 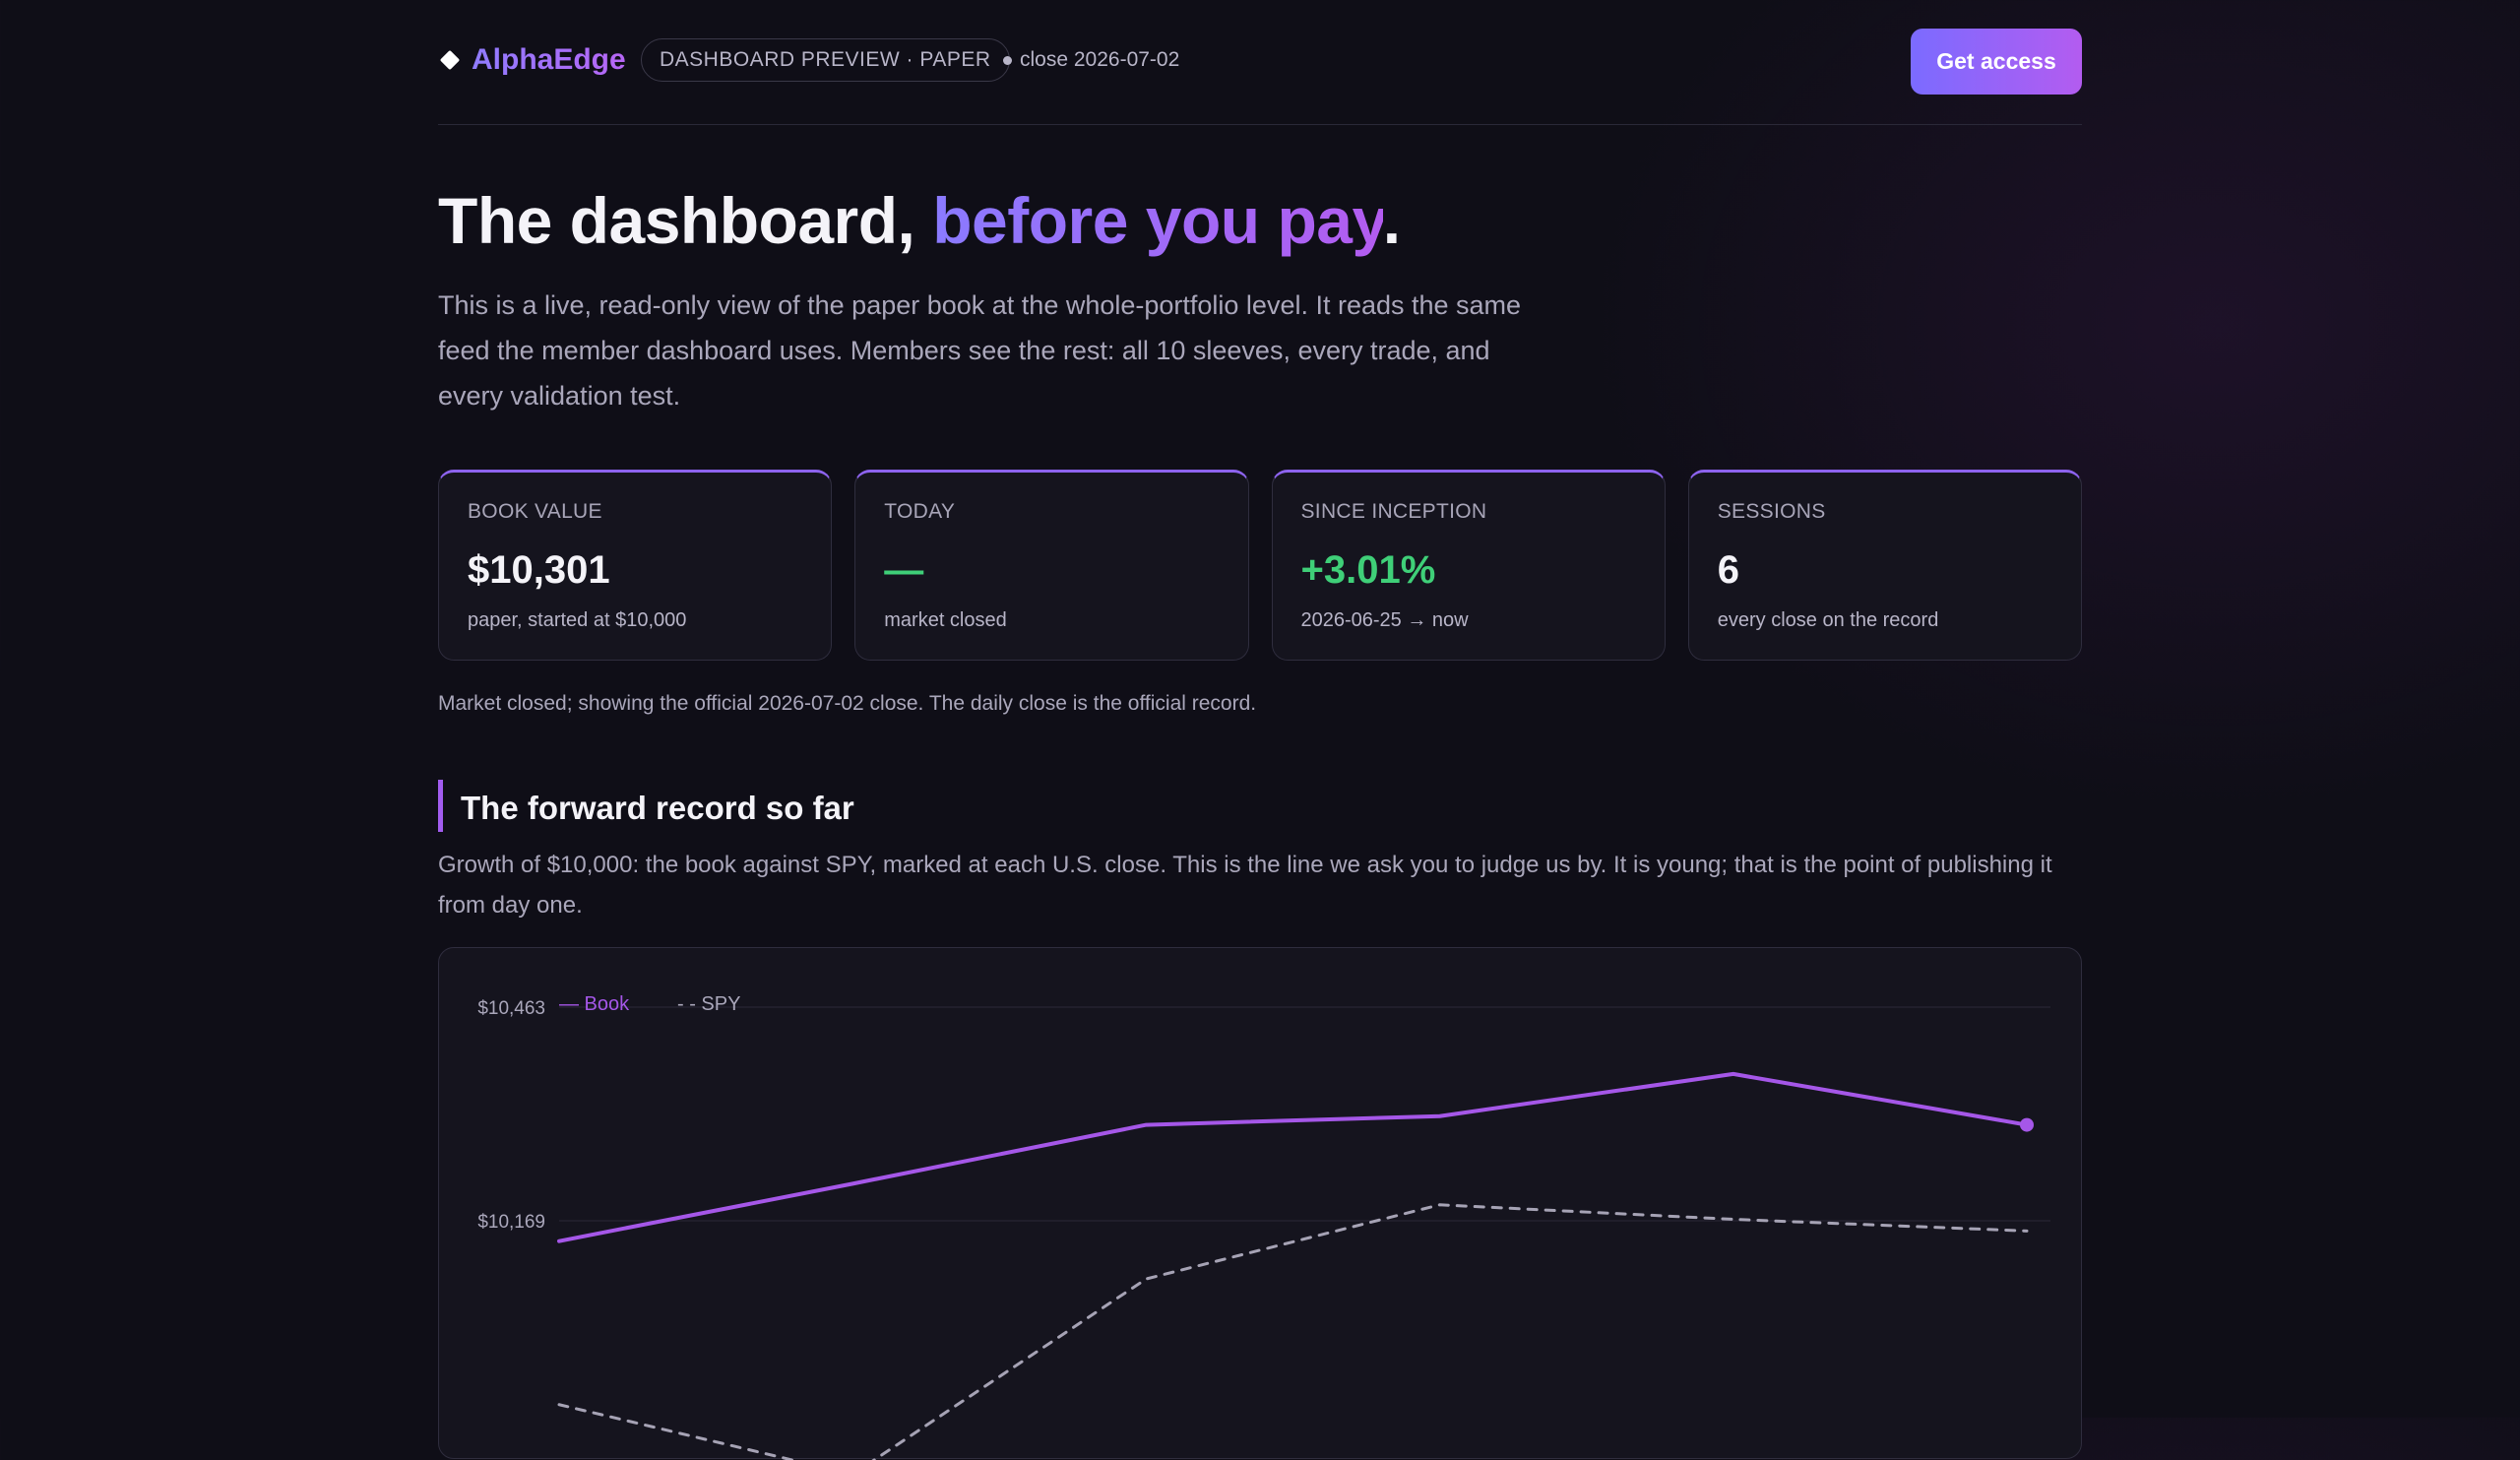 I want to click on y-tick-label: $10,463, so click(x=511, y=1008).